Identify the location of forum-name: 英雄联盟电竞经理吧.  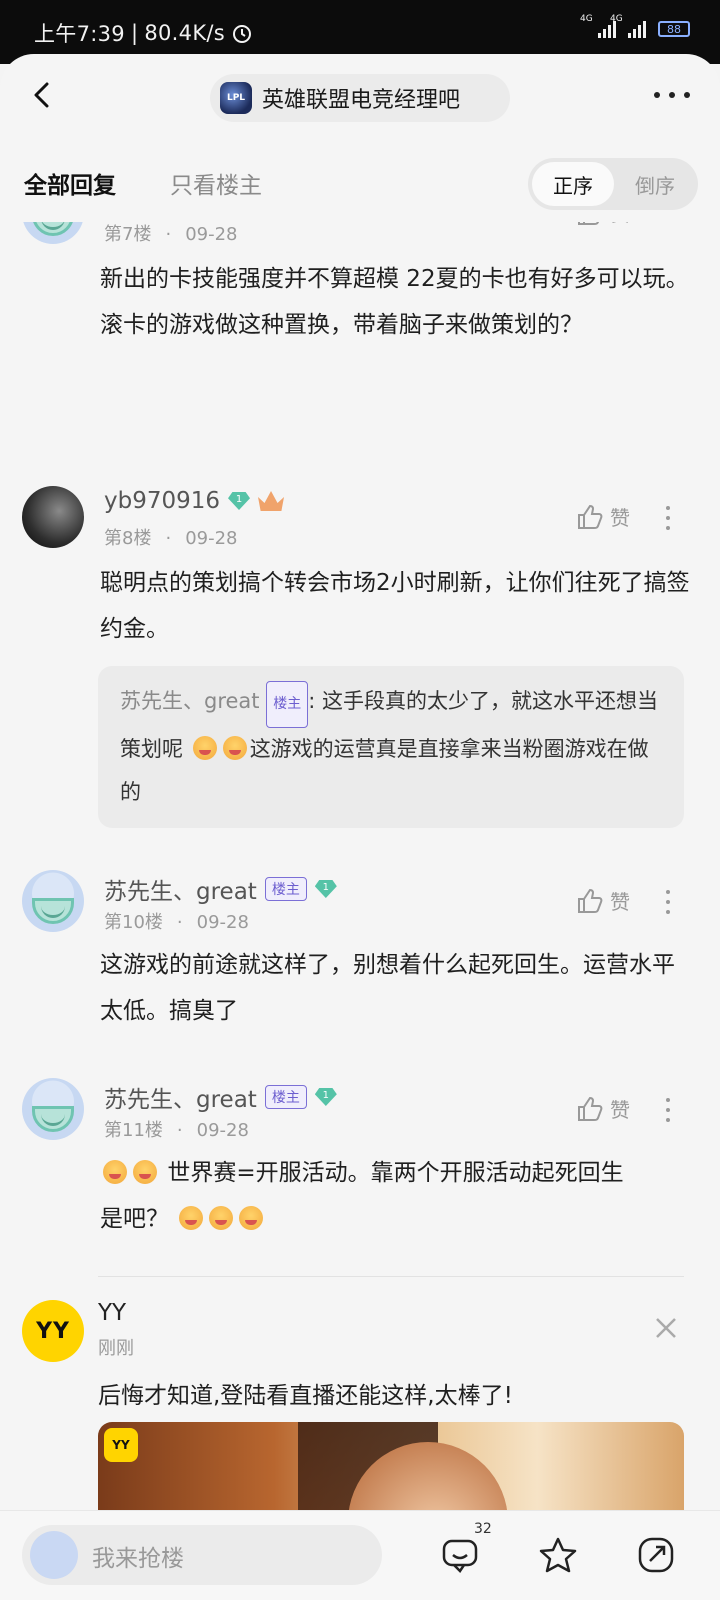
(361, 100).